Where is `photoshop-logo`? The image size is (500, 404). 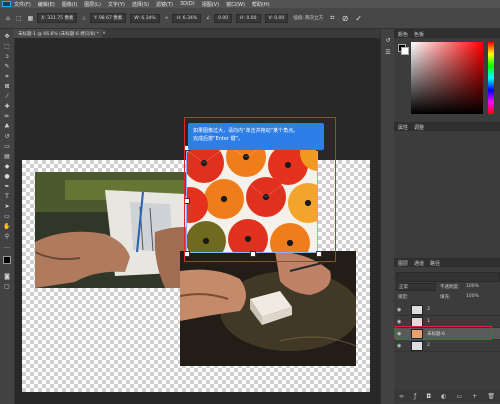 photoshop-logo is located at coordinates (6, 4).